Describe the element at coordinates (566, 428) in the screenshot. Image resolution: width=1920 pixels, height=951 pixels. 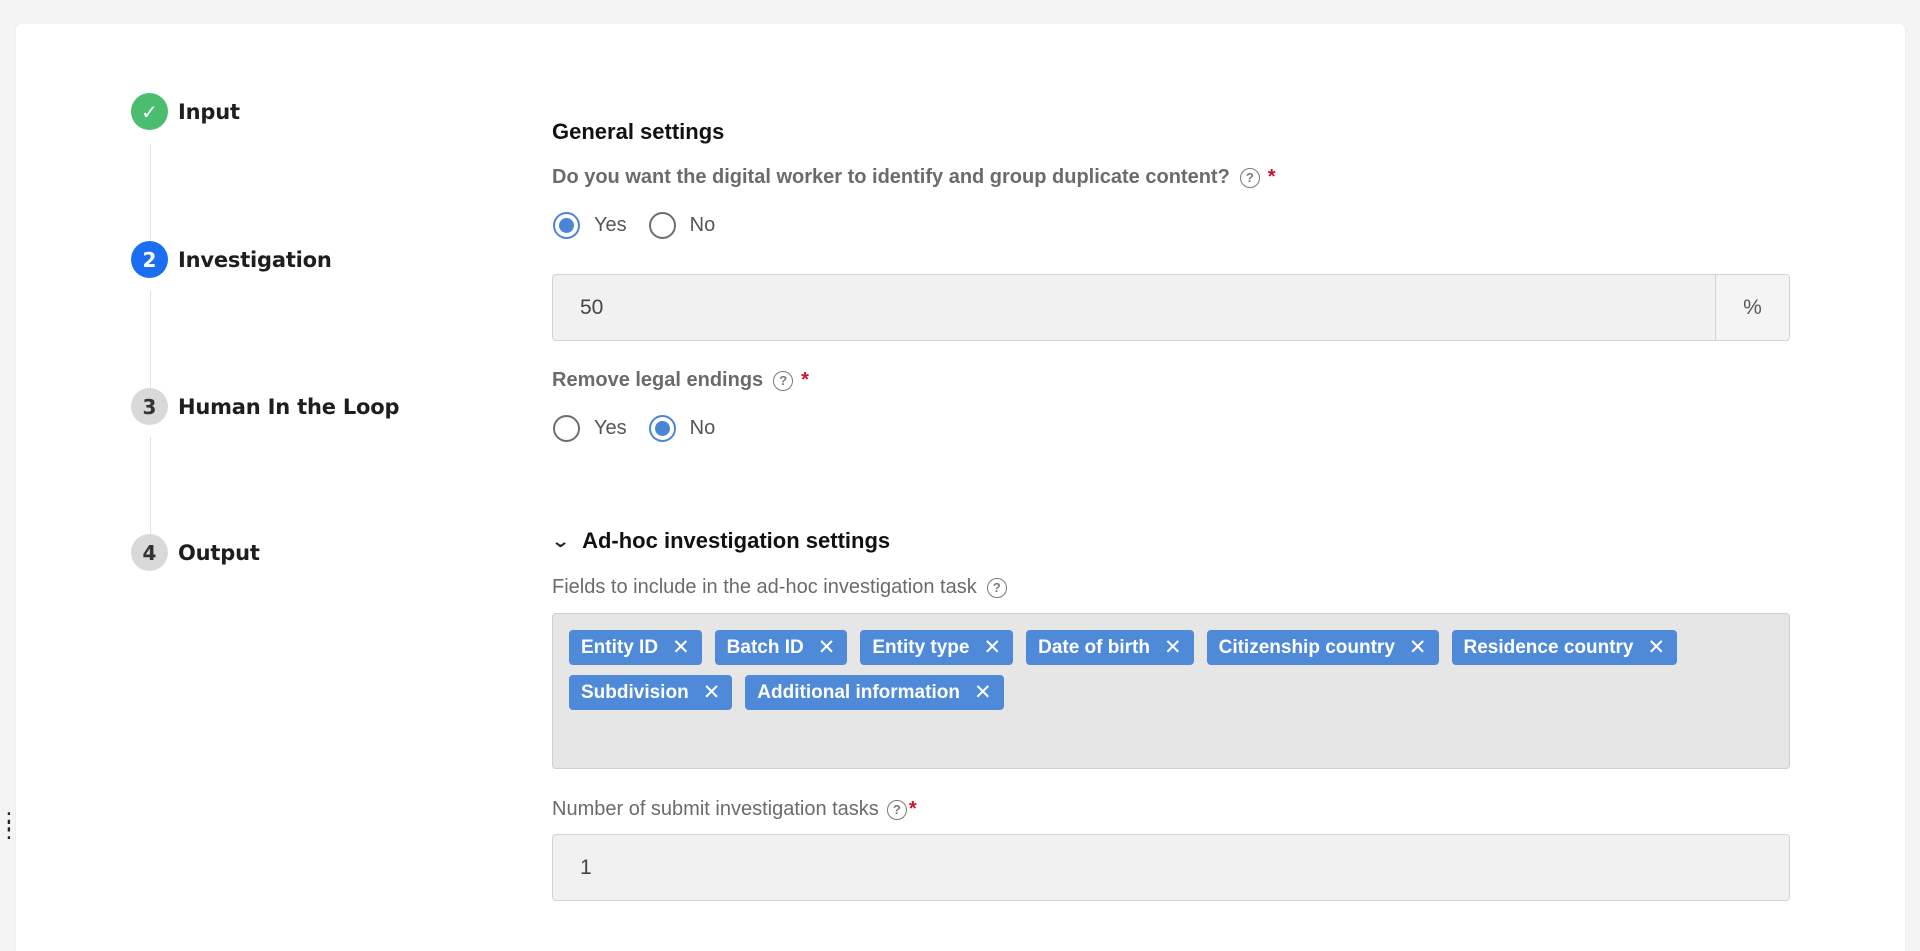
I see `radio-yes` at that location.